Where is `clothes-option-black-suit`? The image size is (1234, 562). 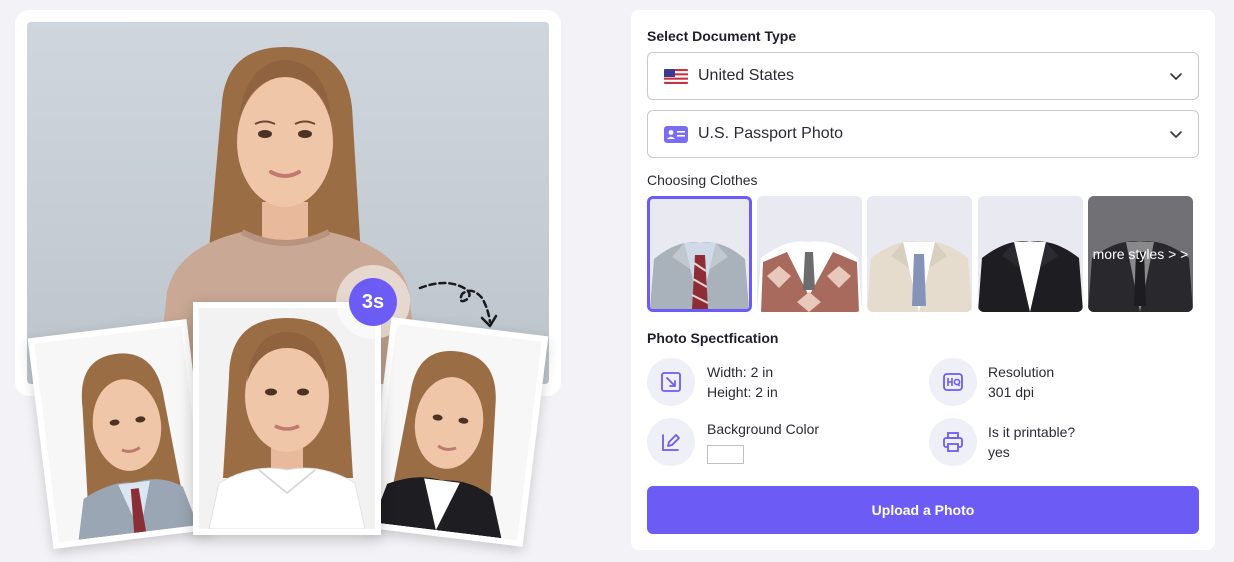
clothes-option-black-suit is located at coordinates (1030, 254).